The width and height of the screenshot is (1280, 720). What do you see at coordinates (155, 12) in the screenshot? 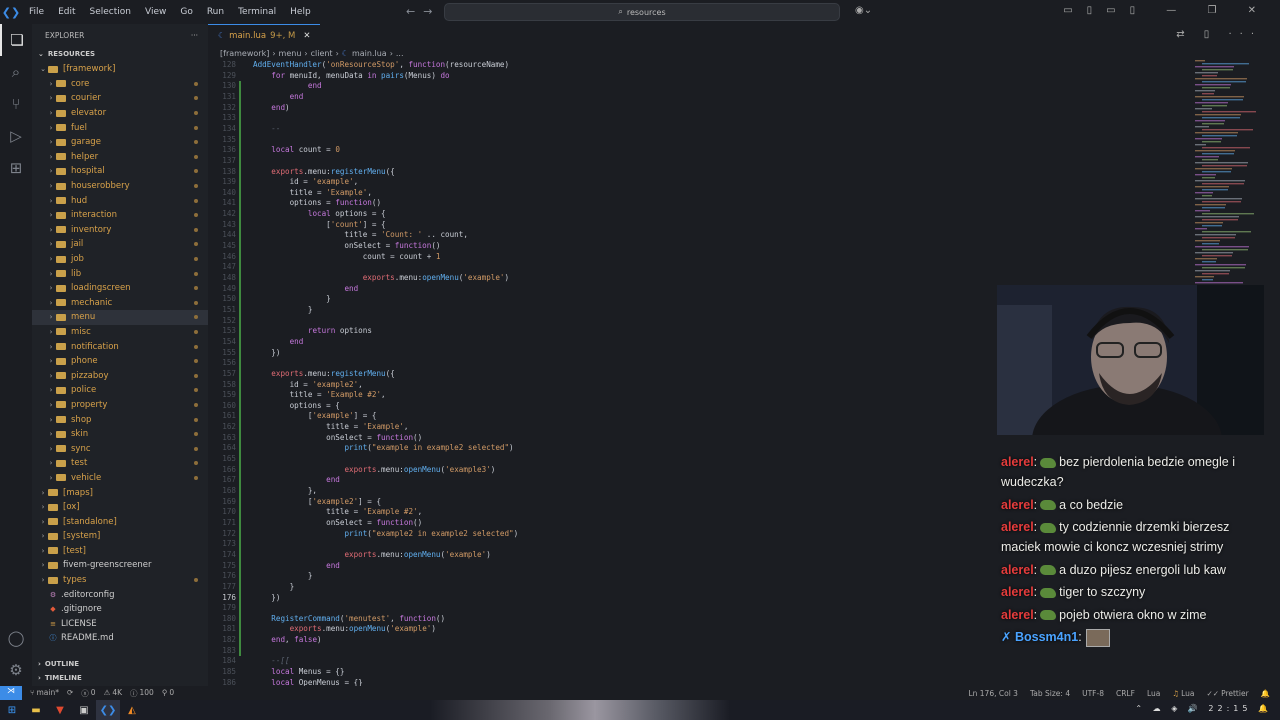
I see `menu-view: View` at bounding box center [155, 12].